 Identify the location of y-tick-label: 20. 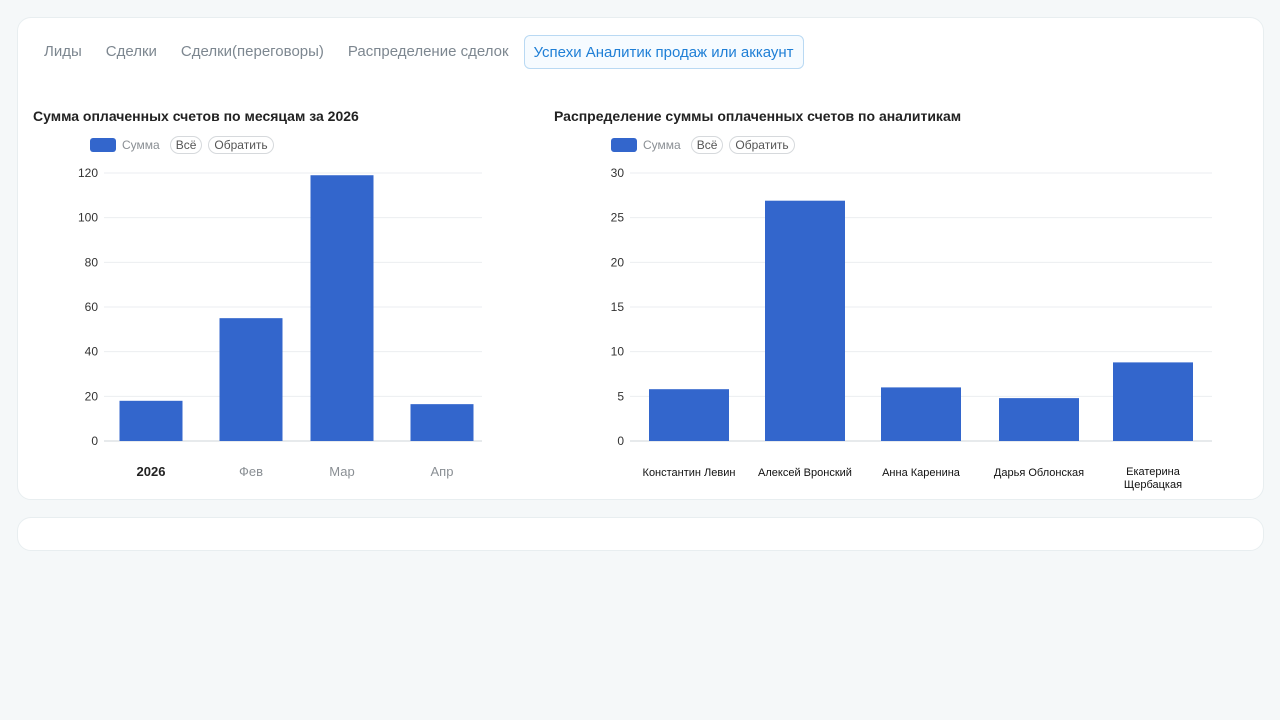
(618, 262).